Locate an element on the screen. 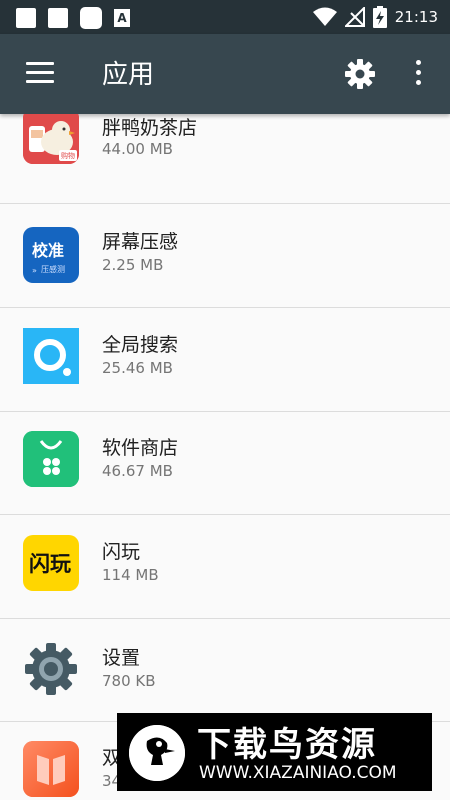  chevrons-icon: » is located at coordinates (34, 270).